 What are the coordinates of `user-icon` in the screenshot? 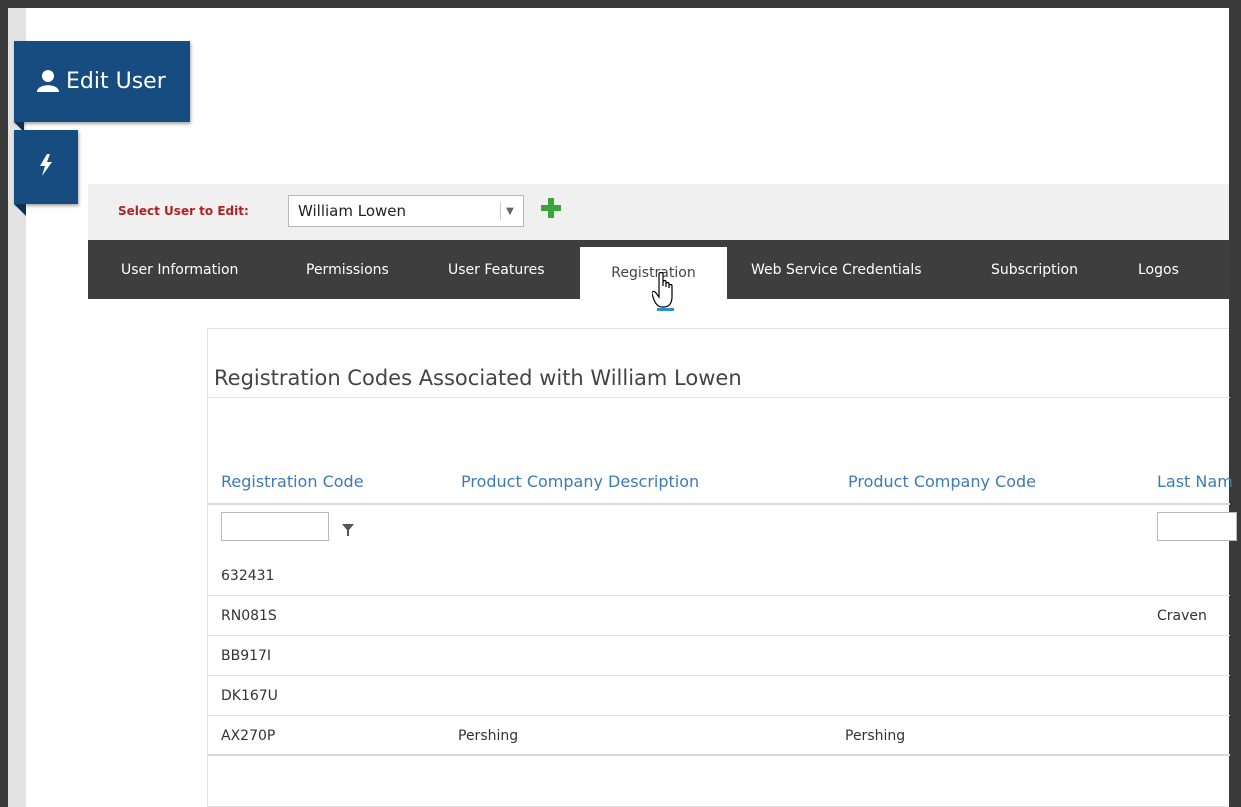 It's located at (48, 82).